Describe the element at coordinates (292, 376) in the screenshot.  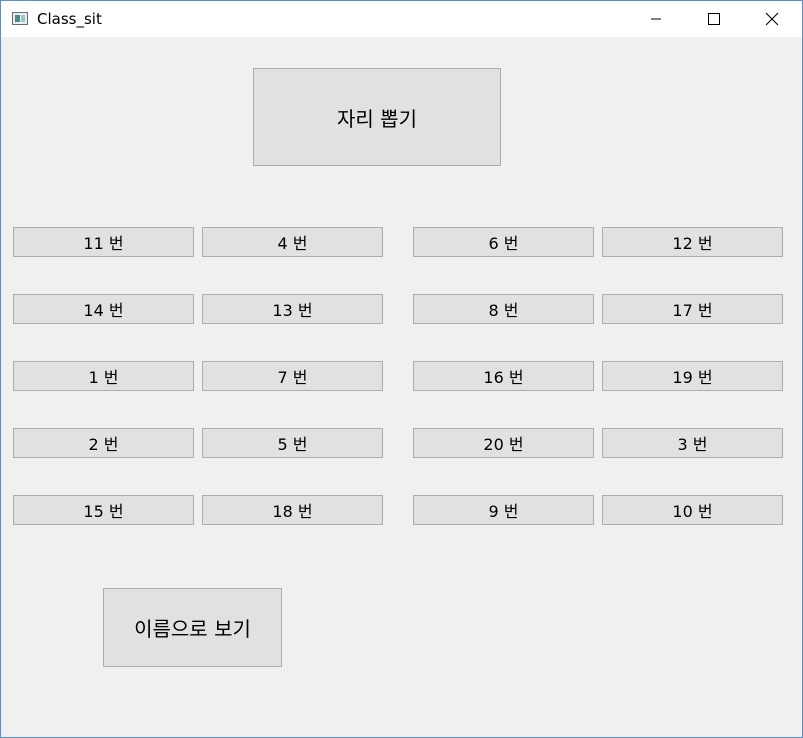
I see `seat-button-r3c2: 7 번` at that location.